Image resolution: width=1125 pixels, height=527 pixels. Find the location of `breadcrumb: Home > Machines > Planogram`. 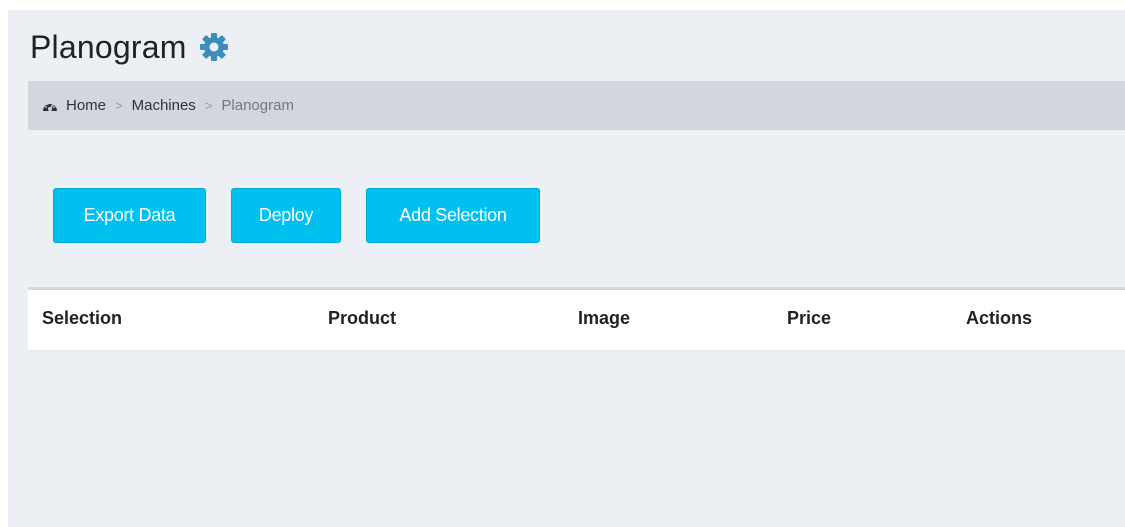

breadcrumb: Home > Machines > Planogram is located at coordinates (576, 105).